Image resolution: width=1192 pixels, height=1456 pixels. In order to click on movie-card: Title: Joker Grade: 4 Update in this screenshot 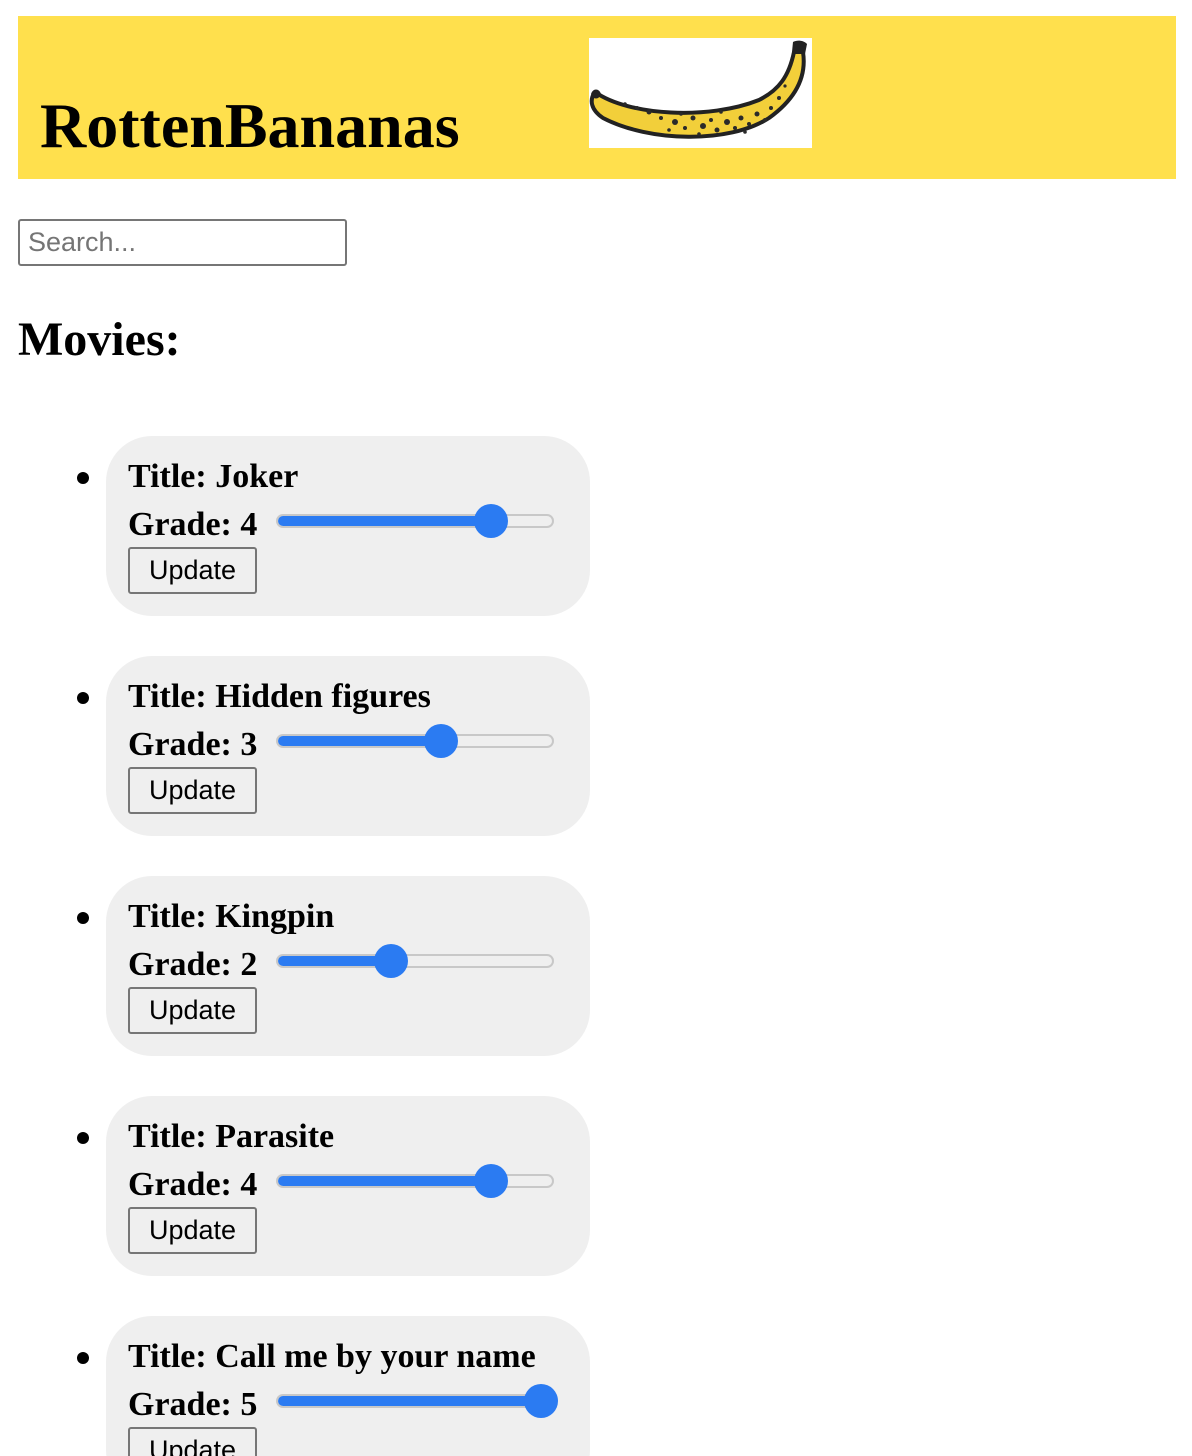, I will do `click(348, 526)`.